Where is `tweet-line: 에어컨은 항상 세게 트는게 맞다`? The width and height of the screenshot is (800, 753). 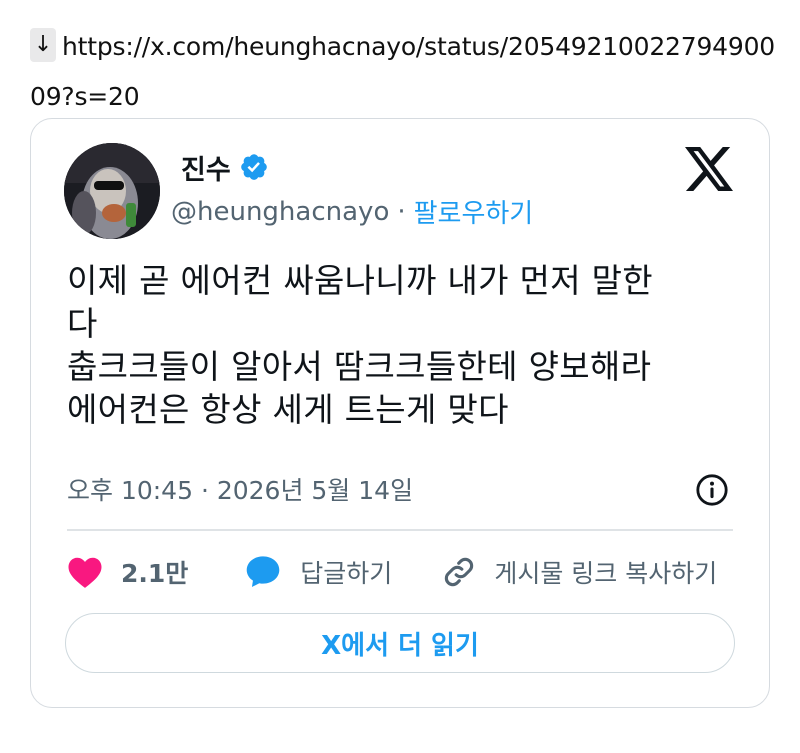 tweet-line: 에어컨은 항상 세게 트는게 맞다 is located at coordinates (288, 409).